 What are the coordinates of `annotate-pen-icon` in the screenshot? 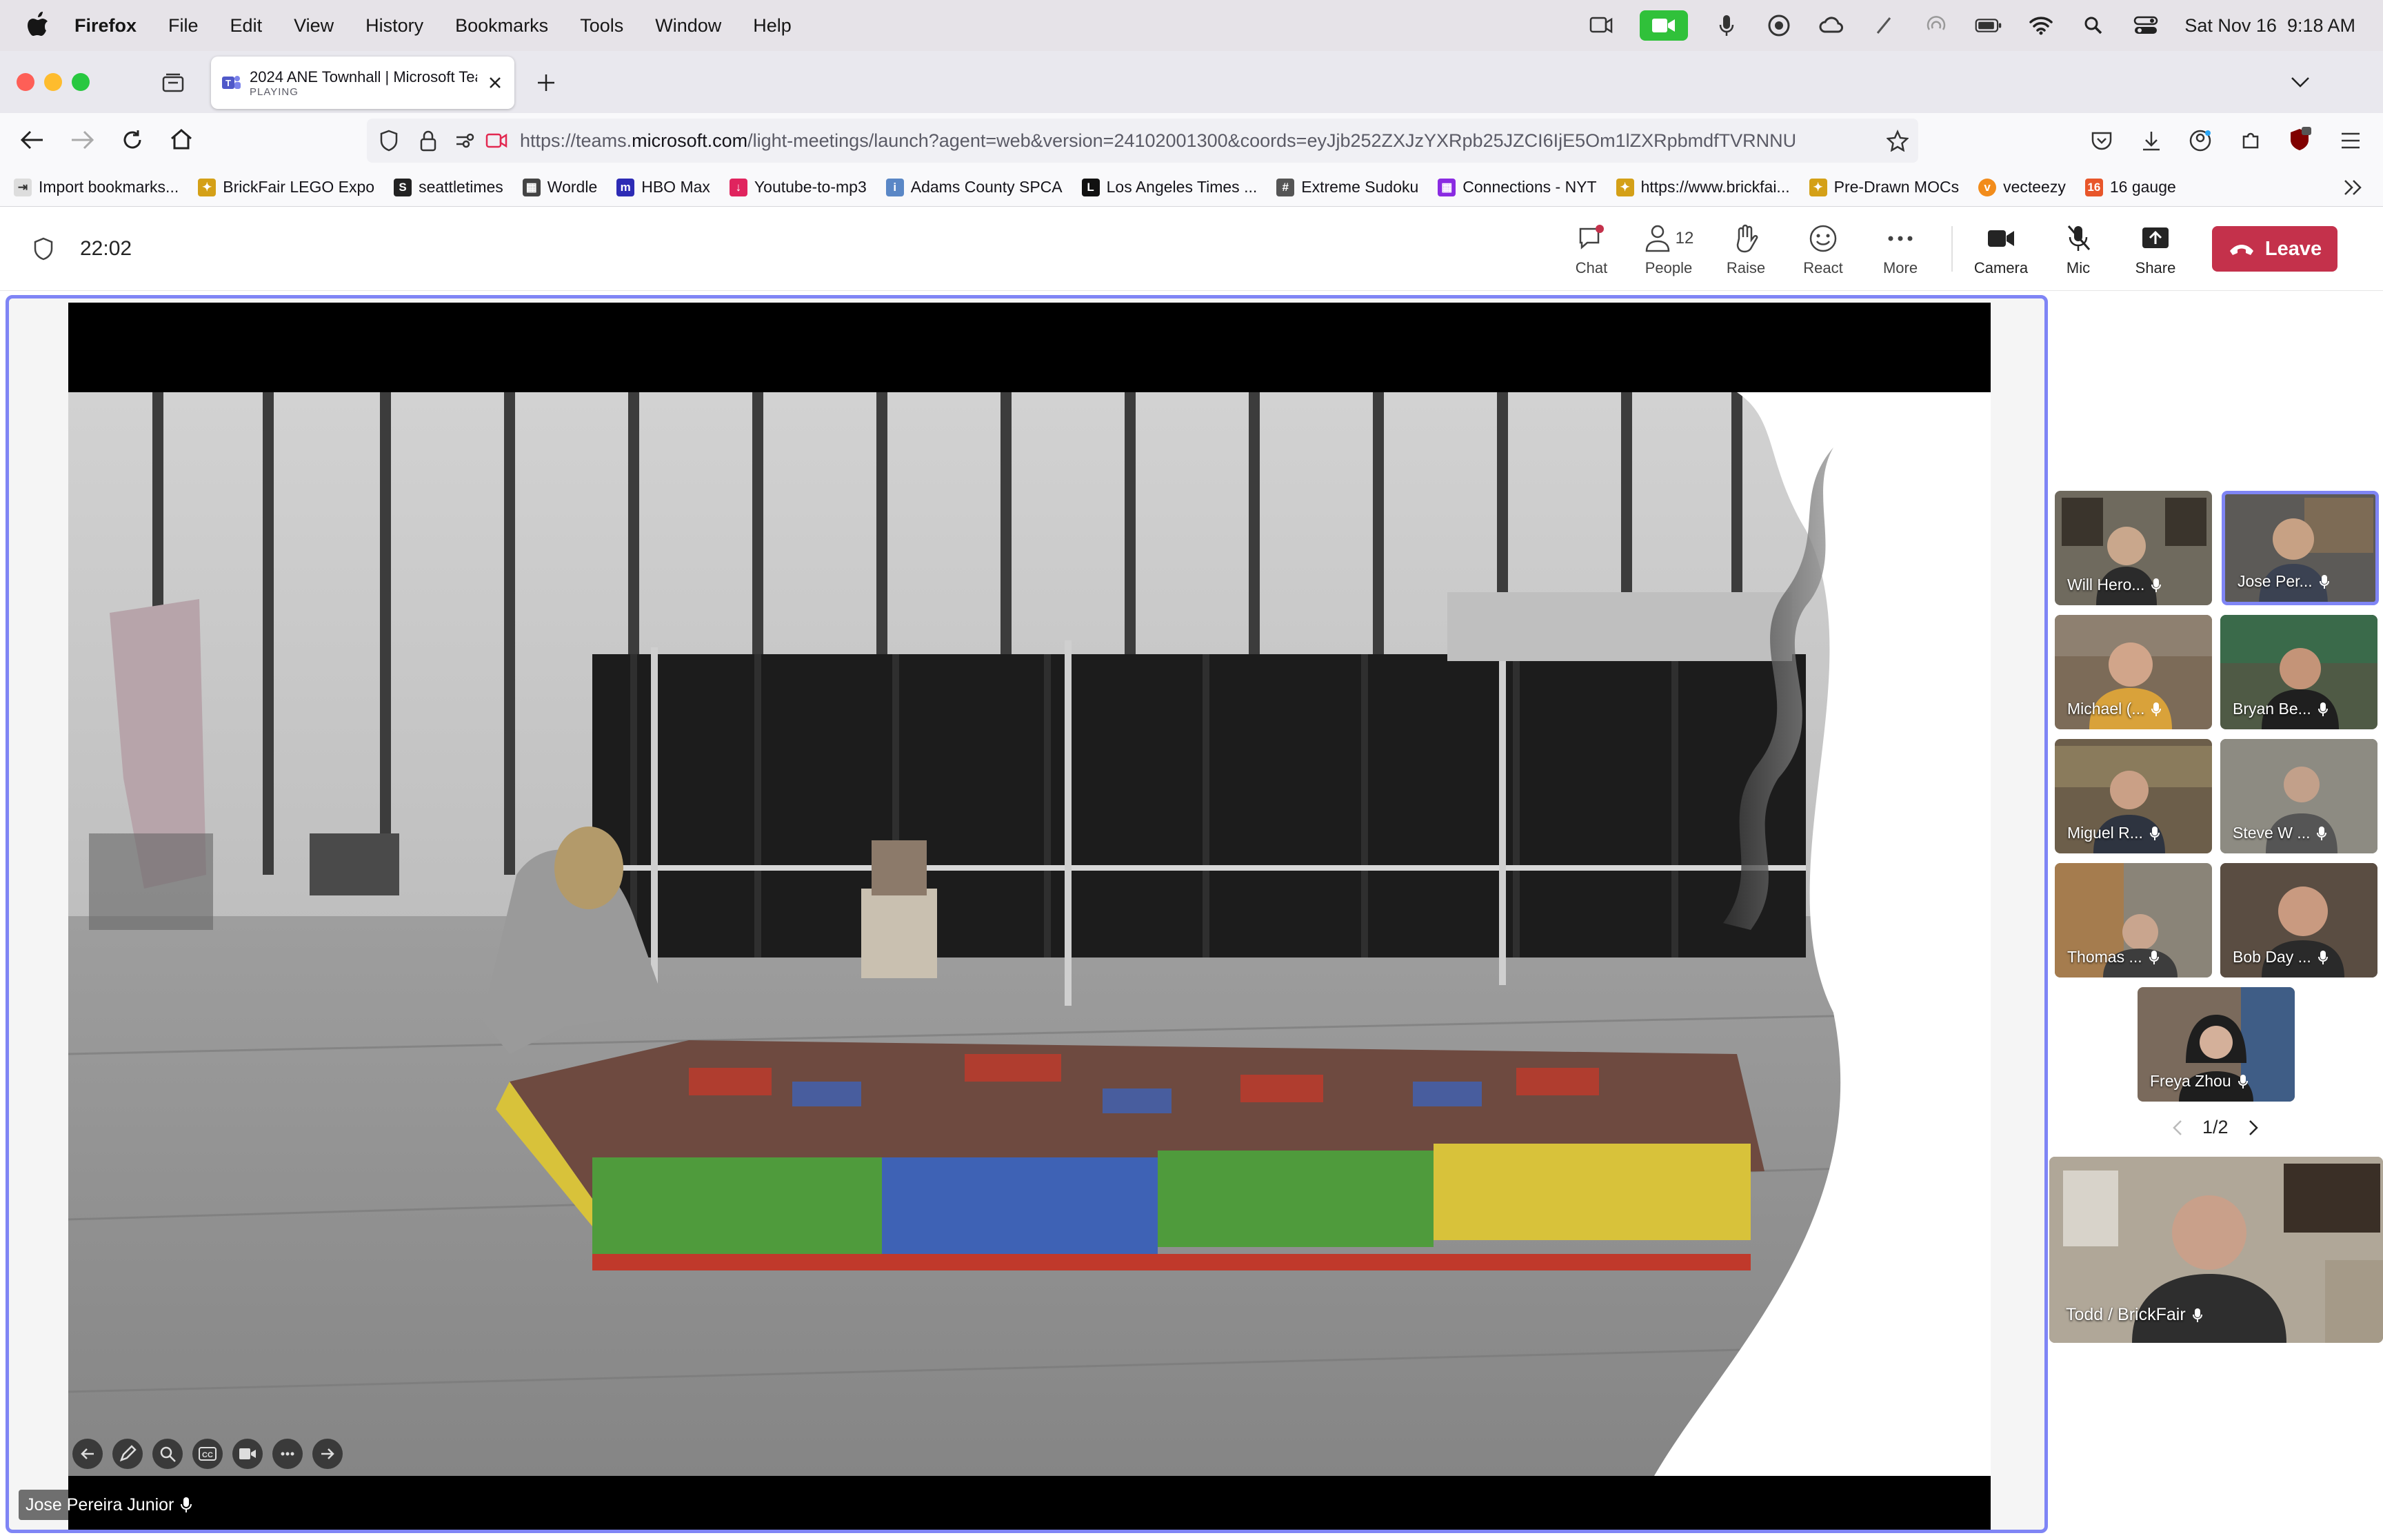 It's located at (127, 1454).